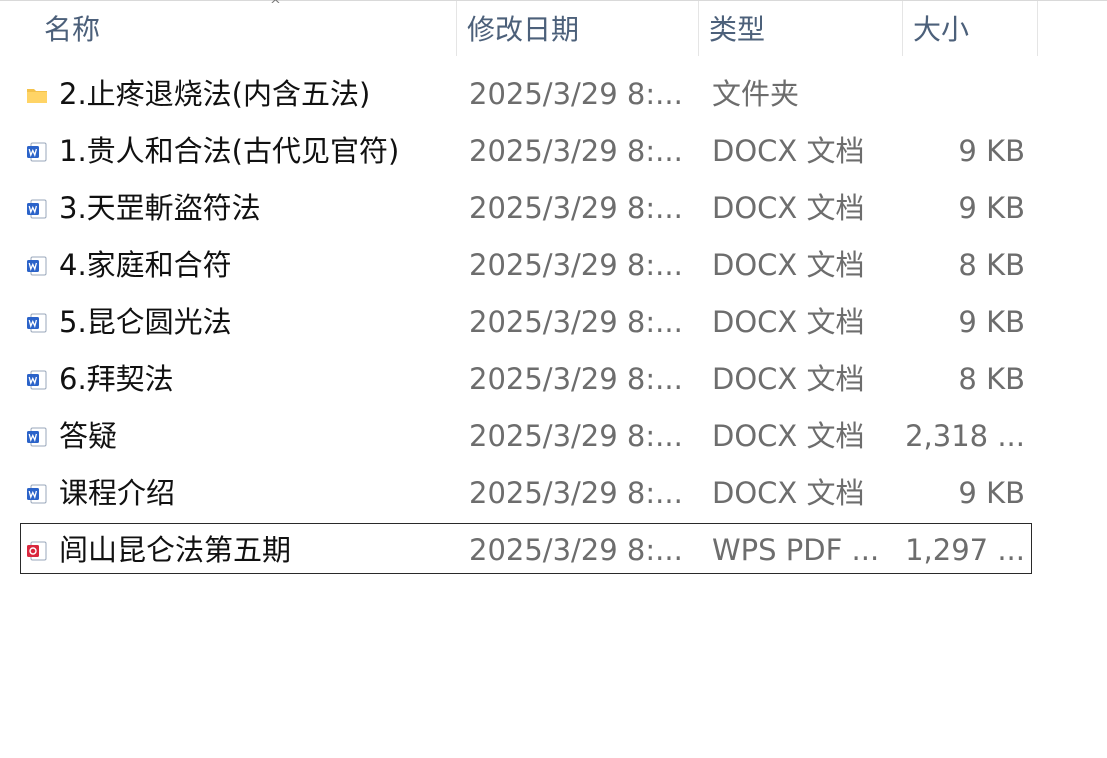 This screenshot has height=758, width=1107. Describe the element at coordinates (175, 550) in the screenshot. I see `file-name: 闾山昆仑法第五期` at that location.